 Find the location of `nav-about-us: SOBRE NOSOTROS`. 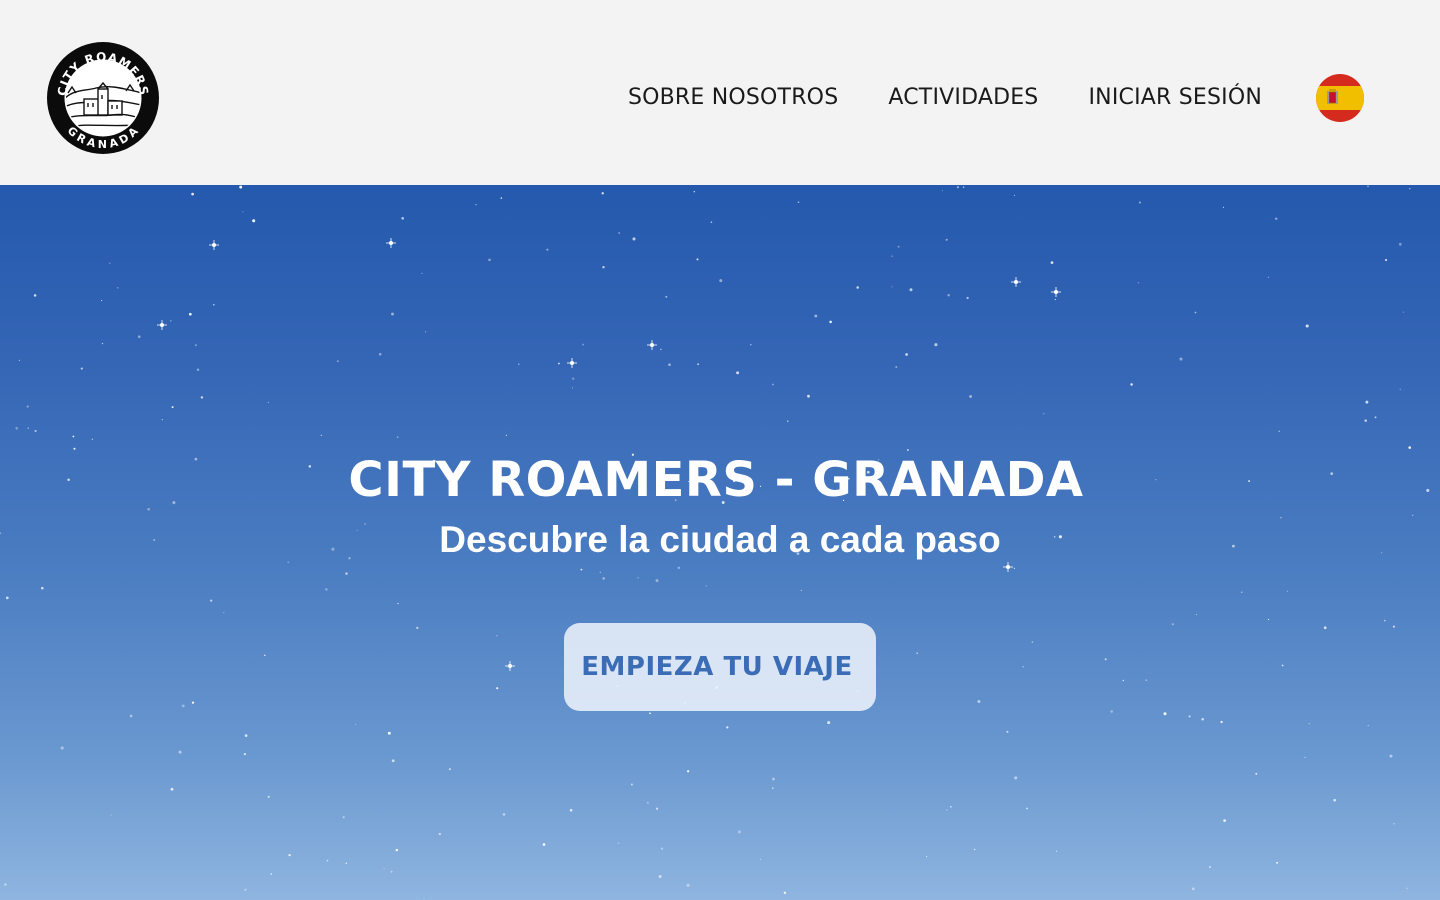

nav-about-us: SOBRE NOSOTROS is located at coordinates (733, 98).